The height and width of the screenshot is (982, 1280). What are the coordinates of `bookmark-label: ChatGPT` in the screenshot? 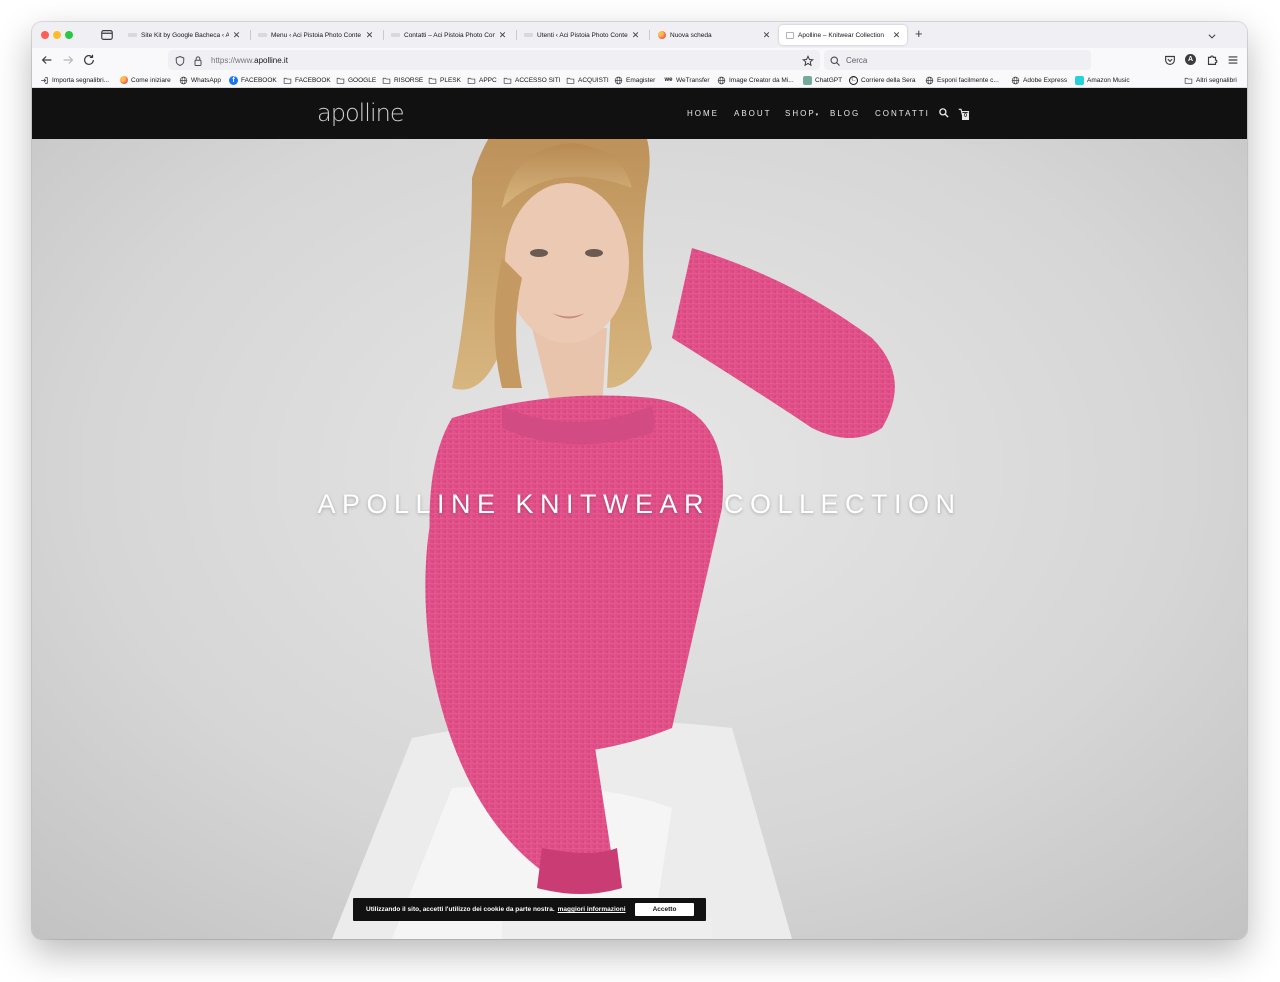 It's located at (829, 80).